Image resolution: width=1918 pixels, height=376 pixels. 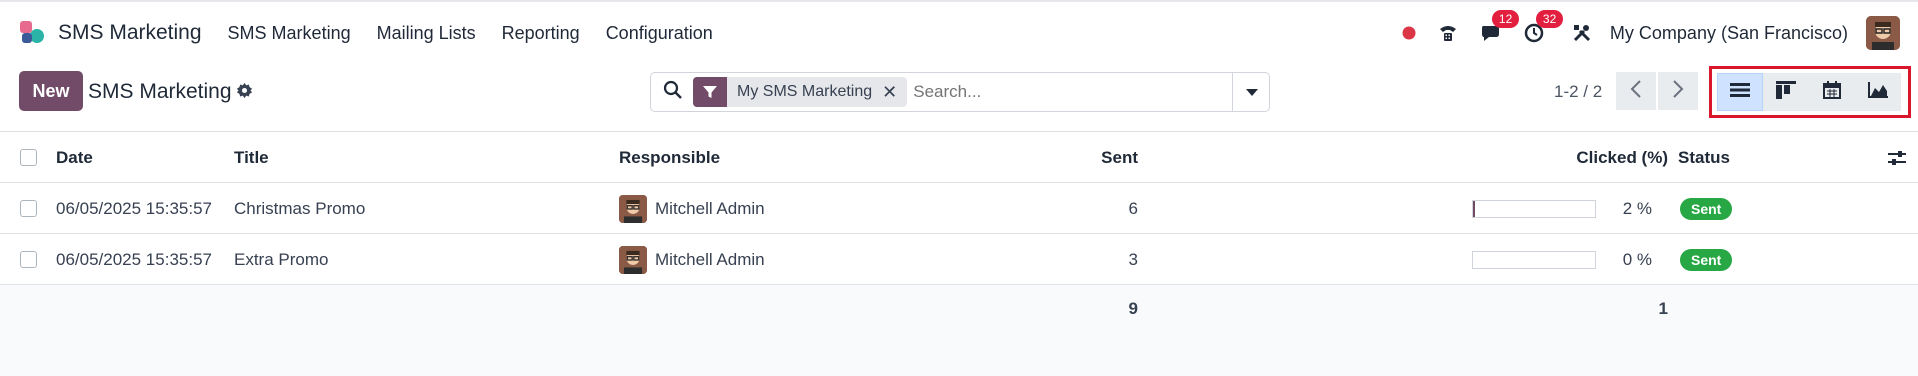 I want to click on progress-fill, so click(x=1474, y=208).